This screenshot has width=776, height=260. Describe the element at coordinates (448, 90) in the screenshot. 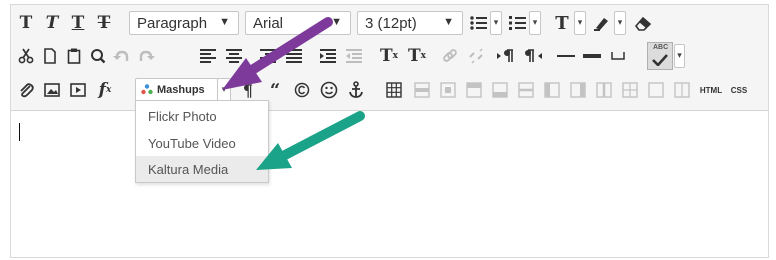

I see `table-cell-props-button` at that location.